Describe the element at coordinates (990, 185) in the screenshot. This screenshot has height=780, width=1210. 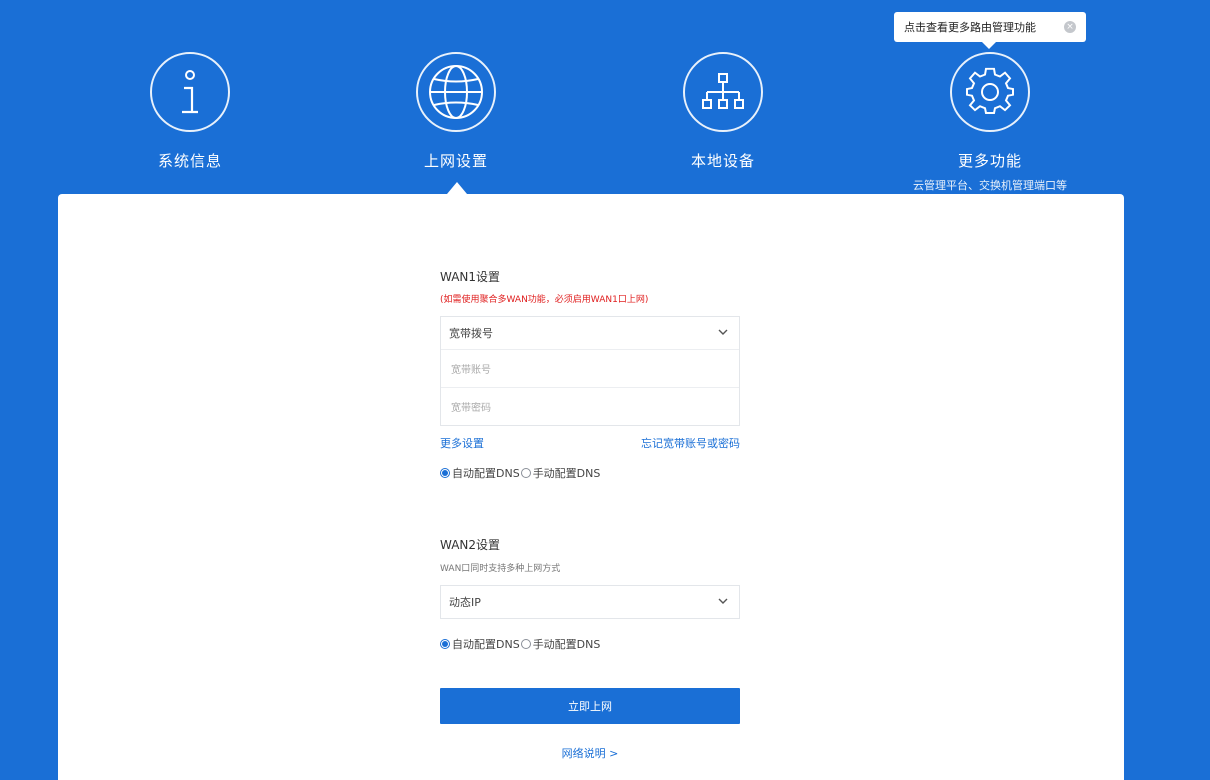
I see `nav-sublabel: 云管理平台、交换机管理端口等` at that location.